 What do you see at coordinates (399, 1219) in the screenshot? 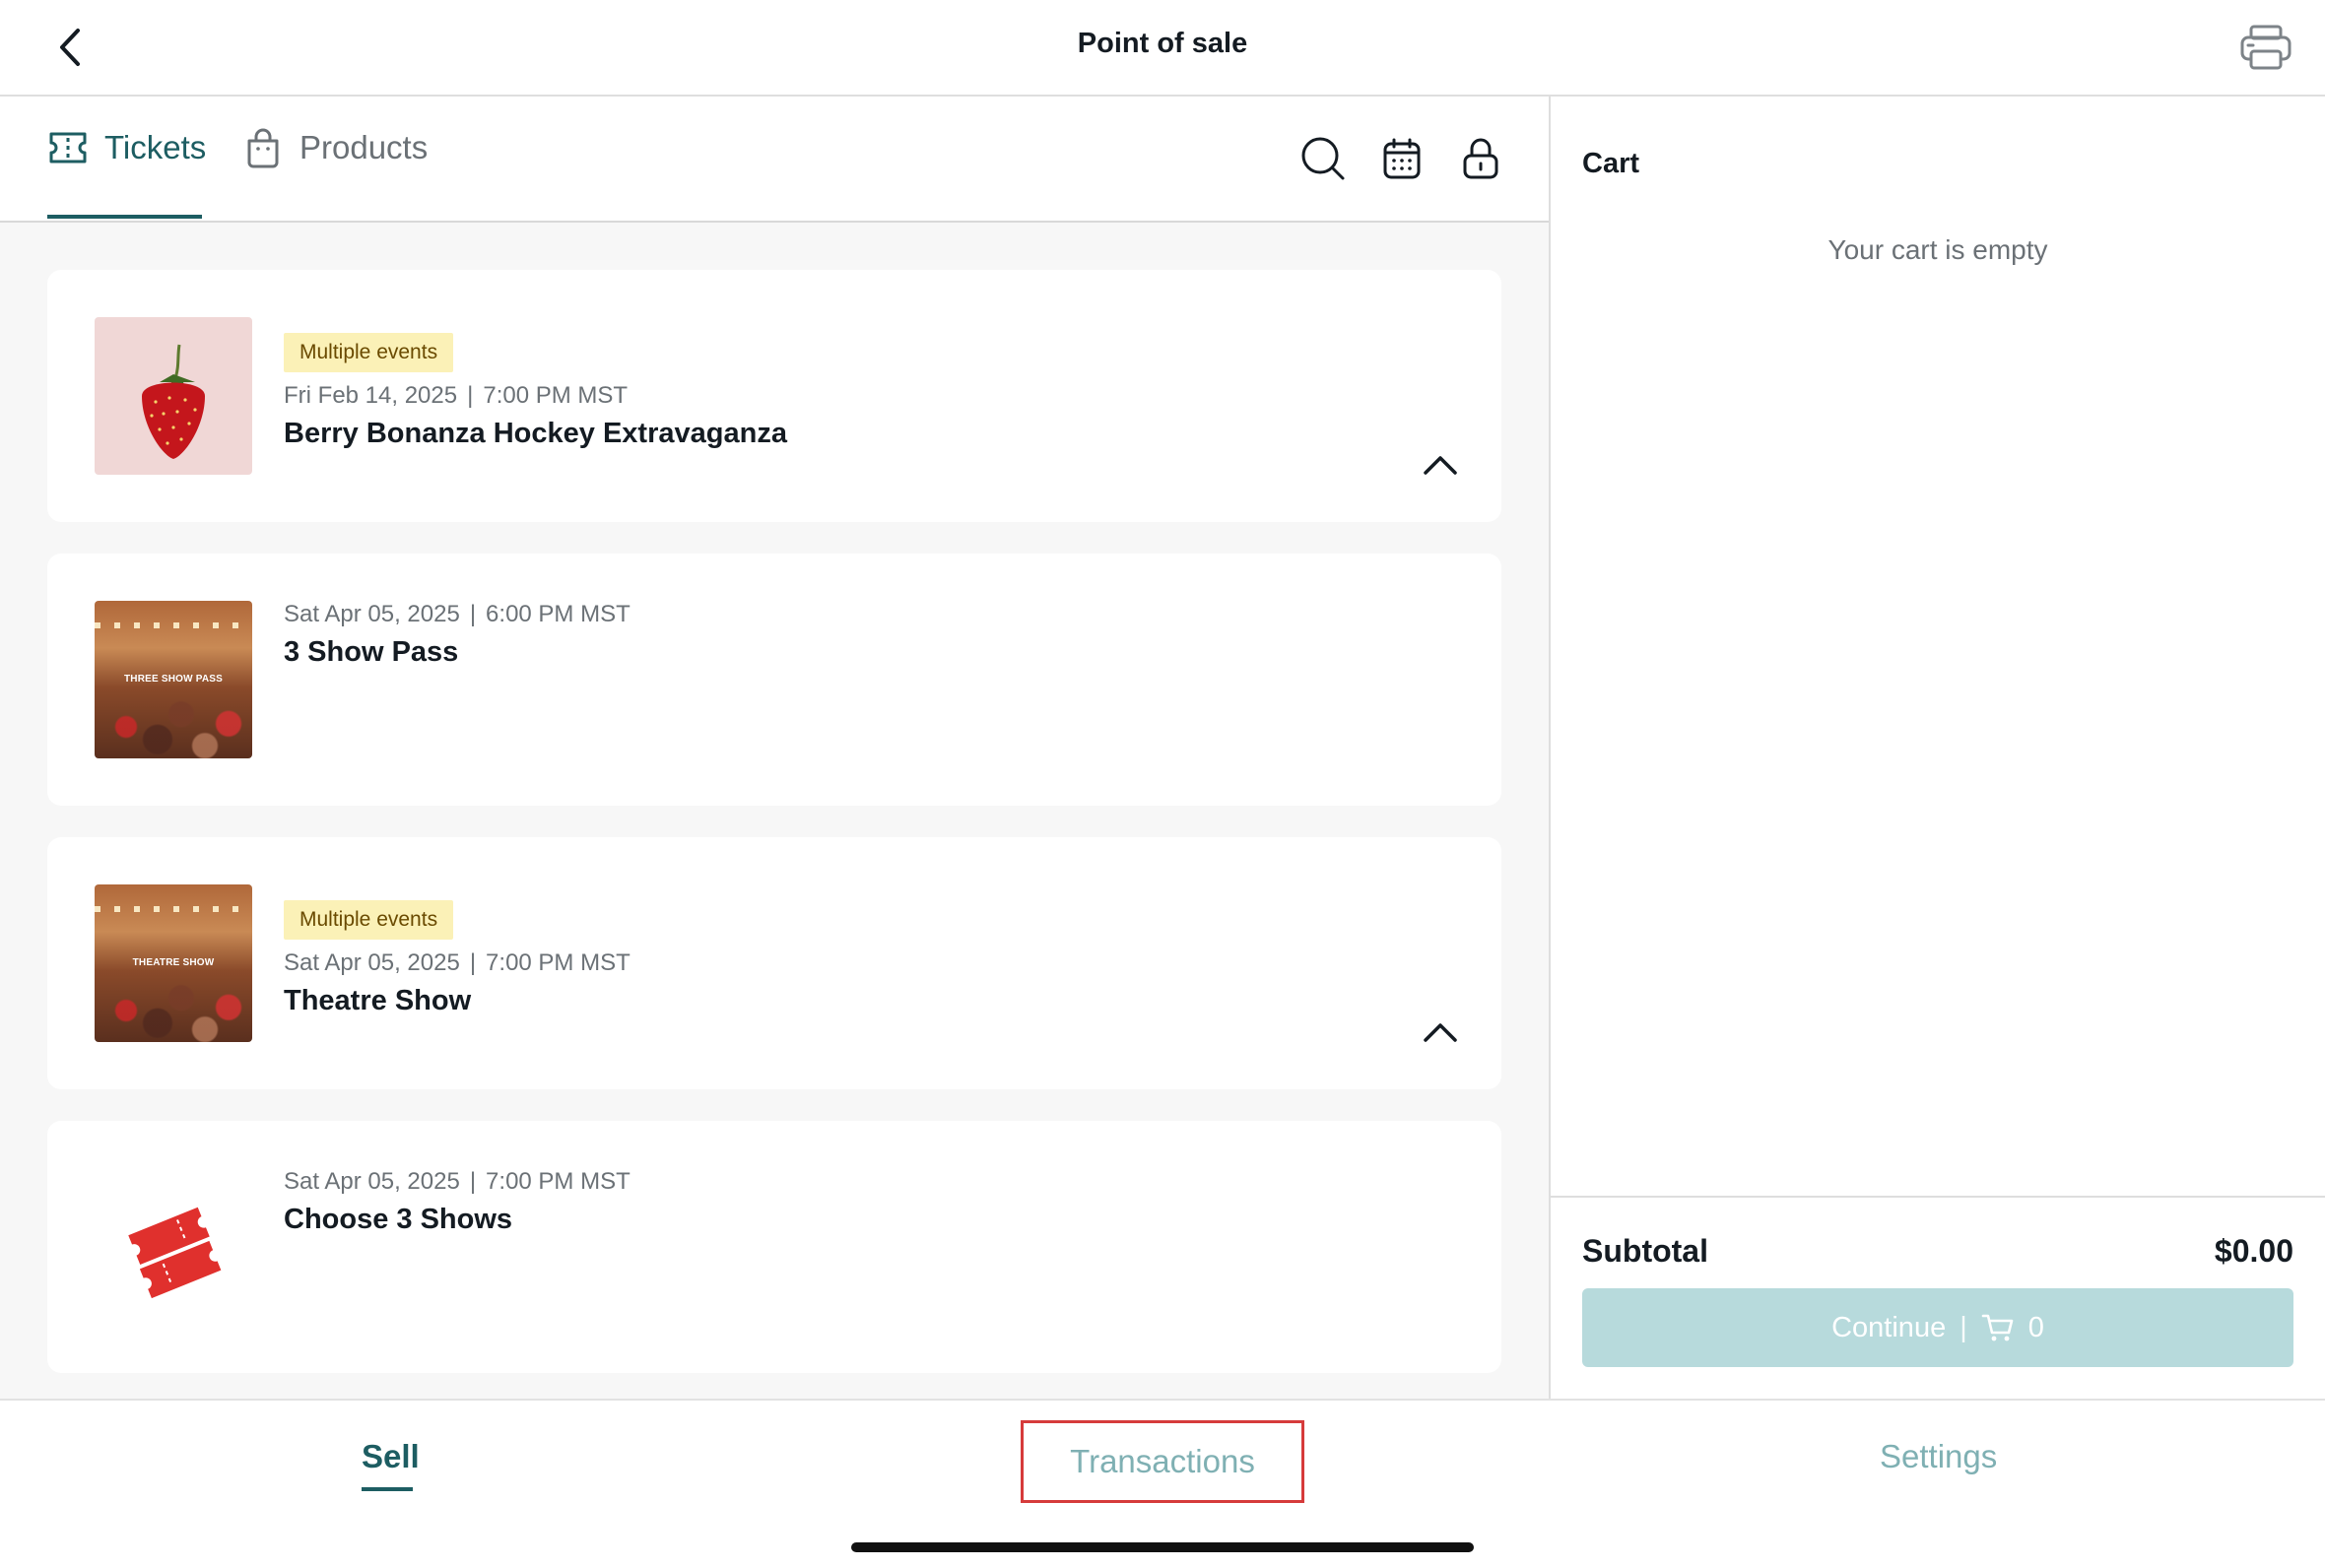
I see `event-name: Choose 3 Shows` at bounding box center [399, 1219].